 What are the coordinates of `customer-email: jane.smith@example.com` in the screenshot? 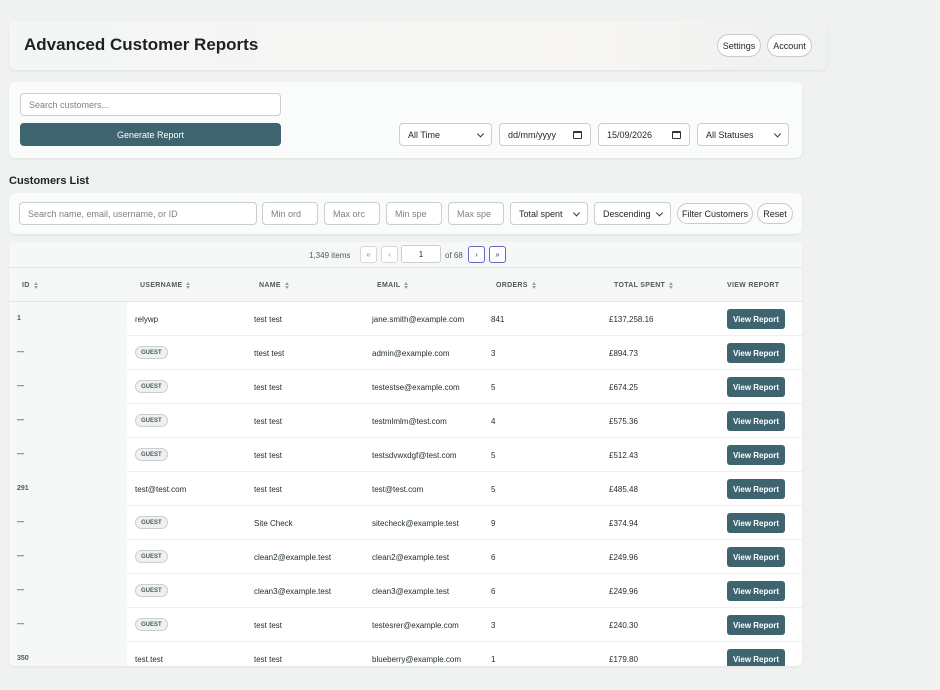 It's located at (418, 319).